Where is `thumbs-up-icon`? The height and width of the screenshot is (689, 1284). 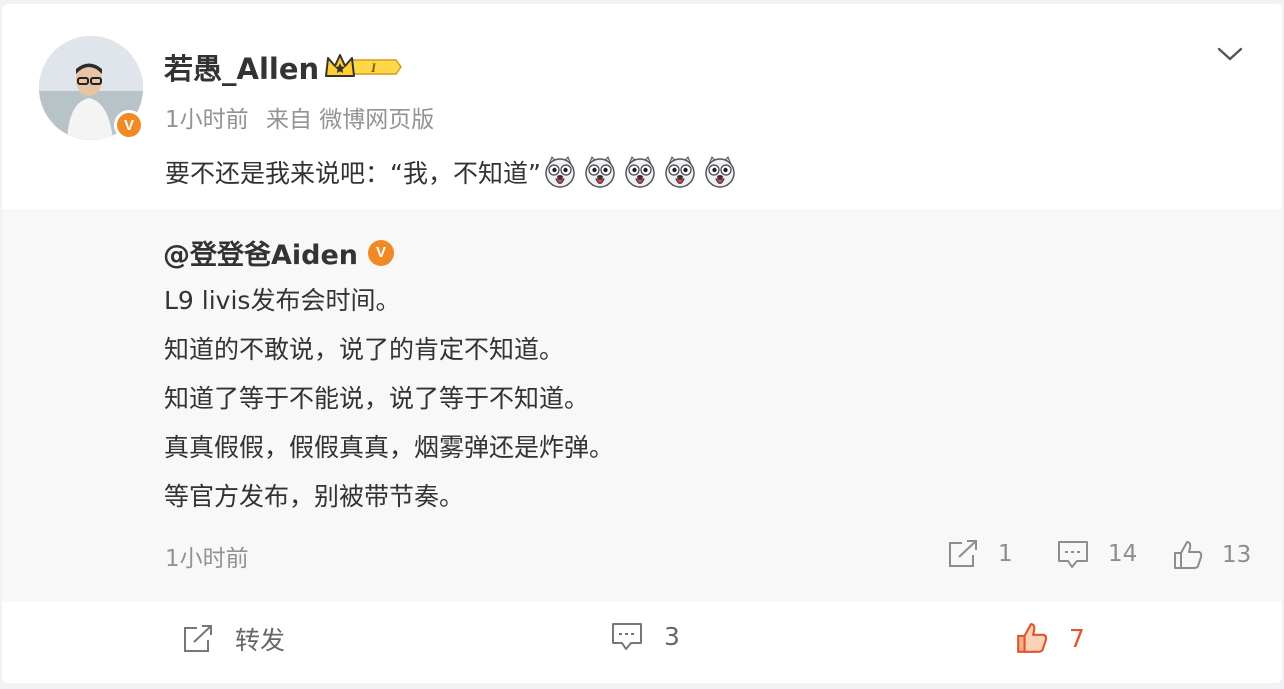
thumbs-up-icon is located at coordinates (1188, 555).